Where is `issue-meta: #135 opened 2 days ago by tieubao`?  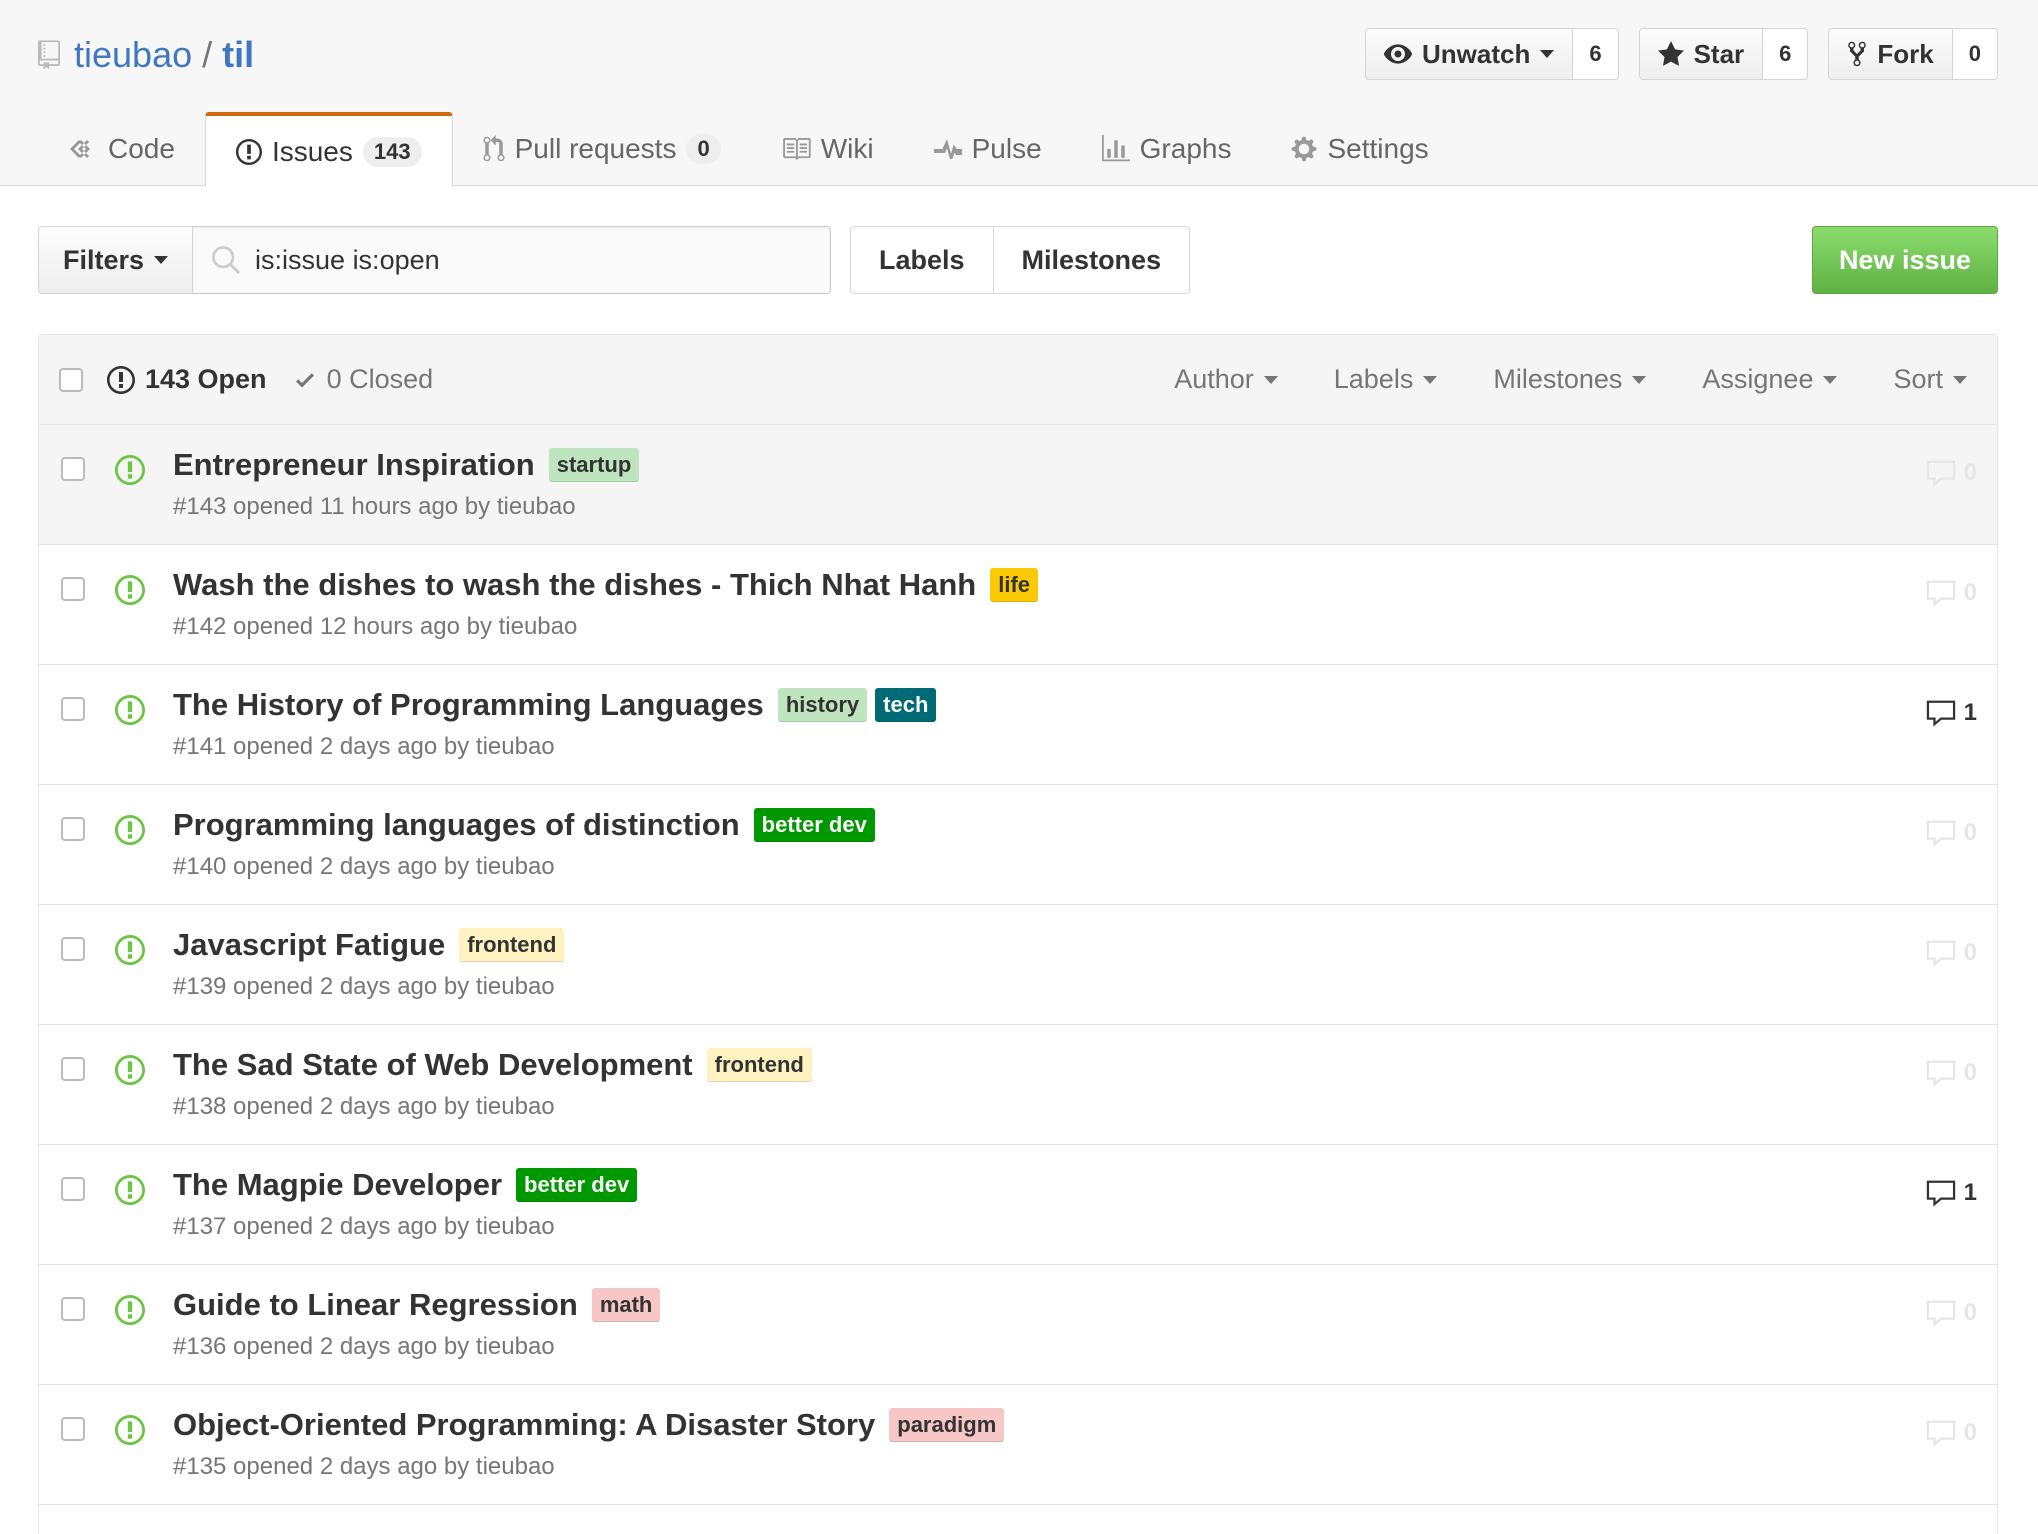
issue-meta: #135 opened 2 days ago by tieubao is located at coordinates (364, 1466).